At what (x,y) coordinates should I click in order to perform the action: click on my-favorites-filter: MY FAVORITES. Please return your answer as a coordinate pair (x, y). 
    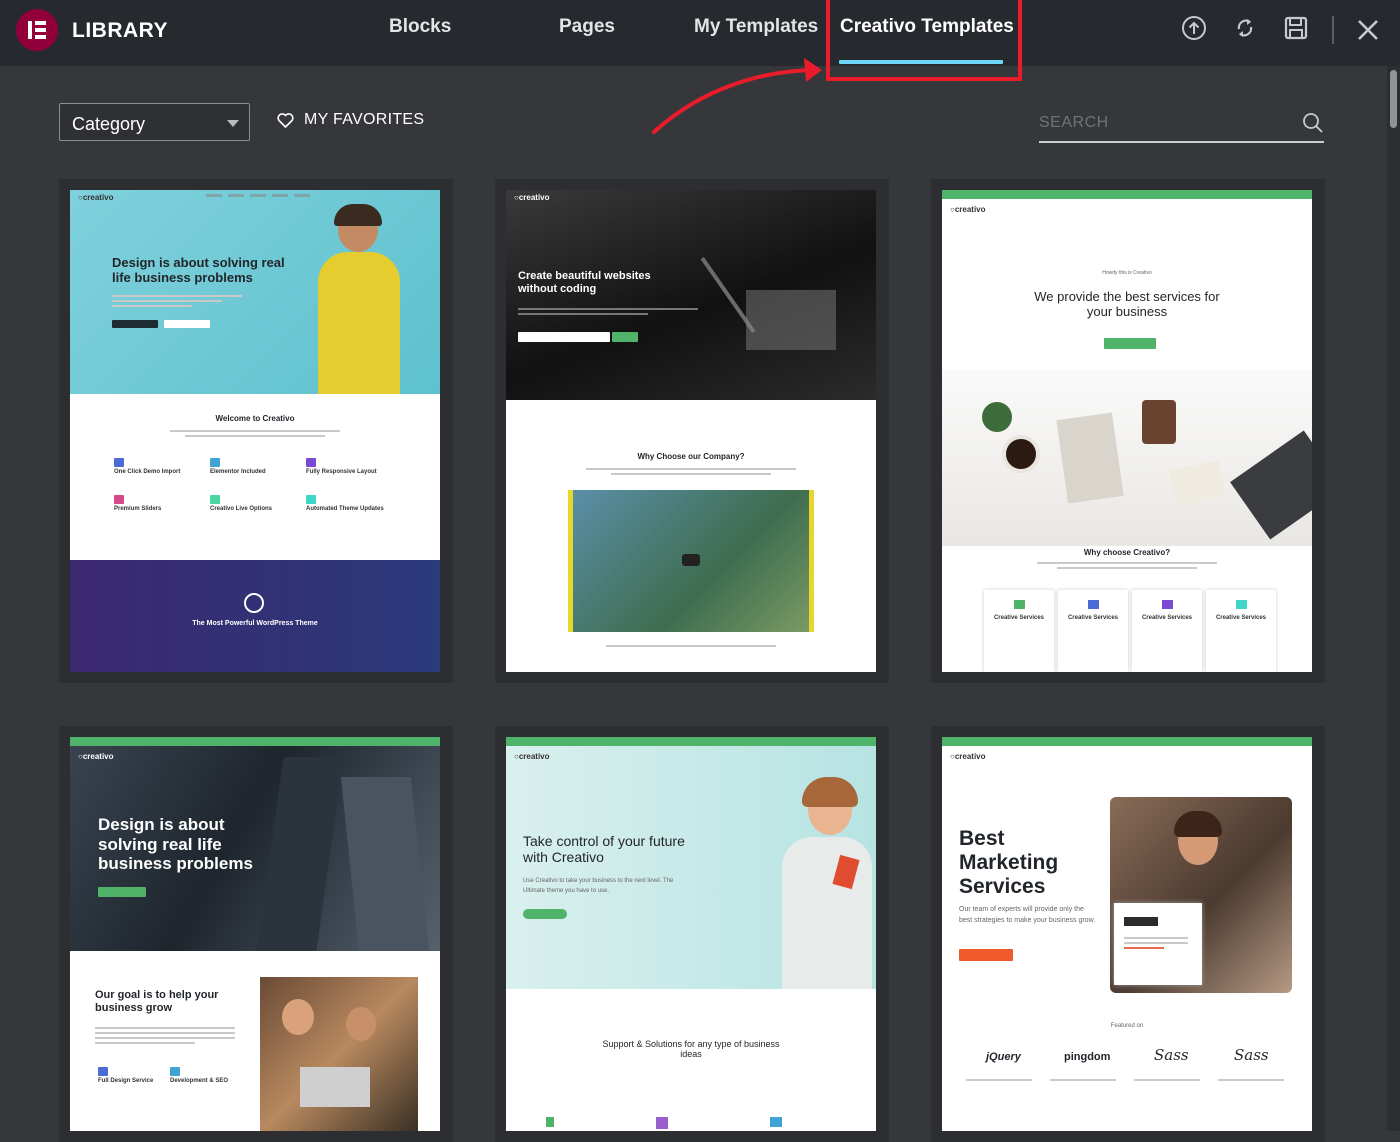
    Looking at the image, I should click on (350, 120).